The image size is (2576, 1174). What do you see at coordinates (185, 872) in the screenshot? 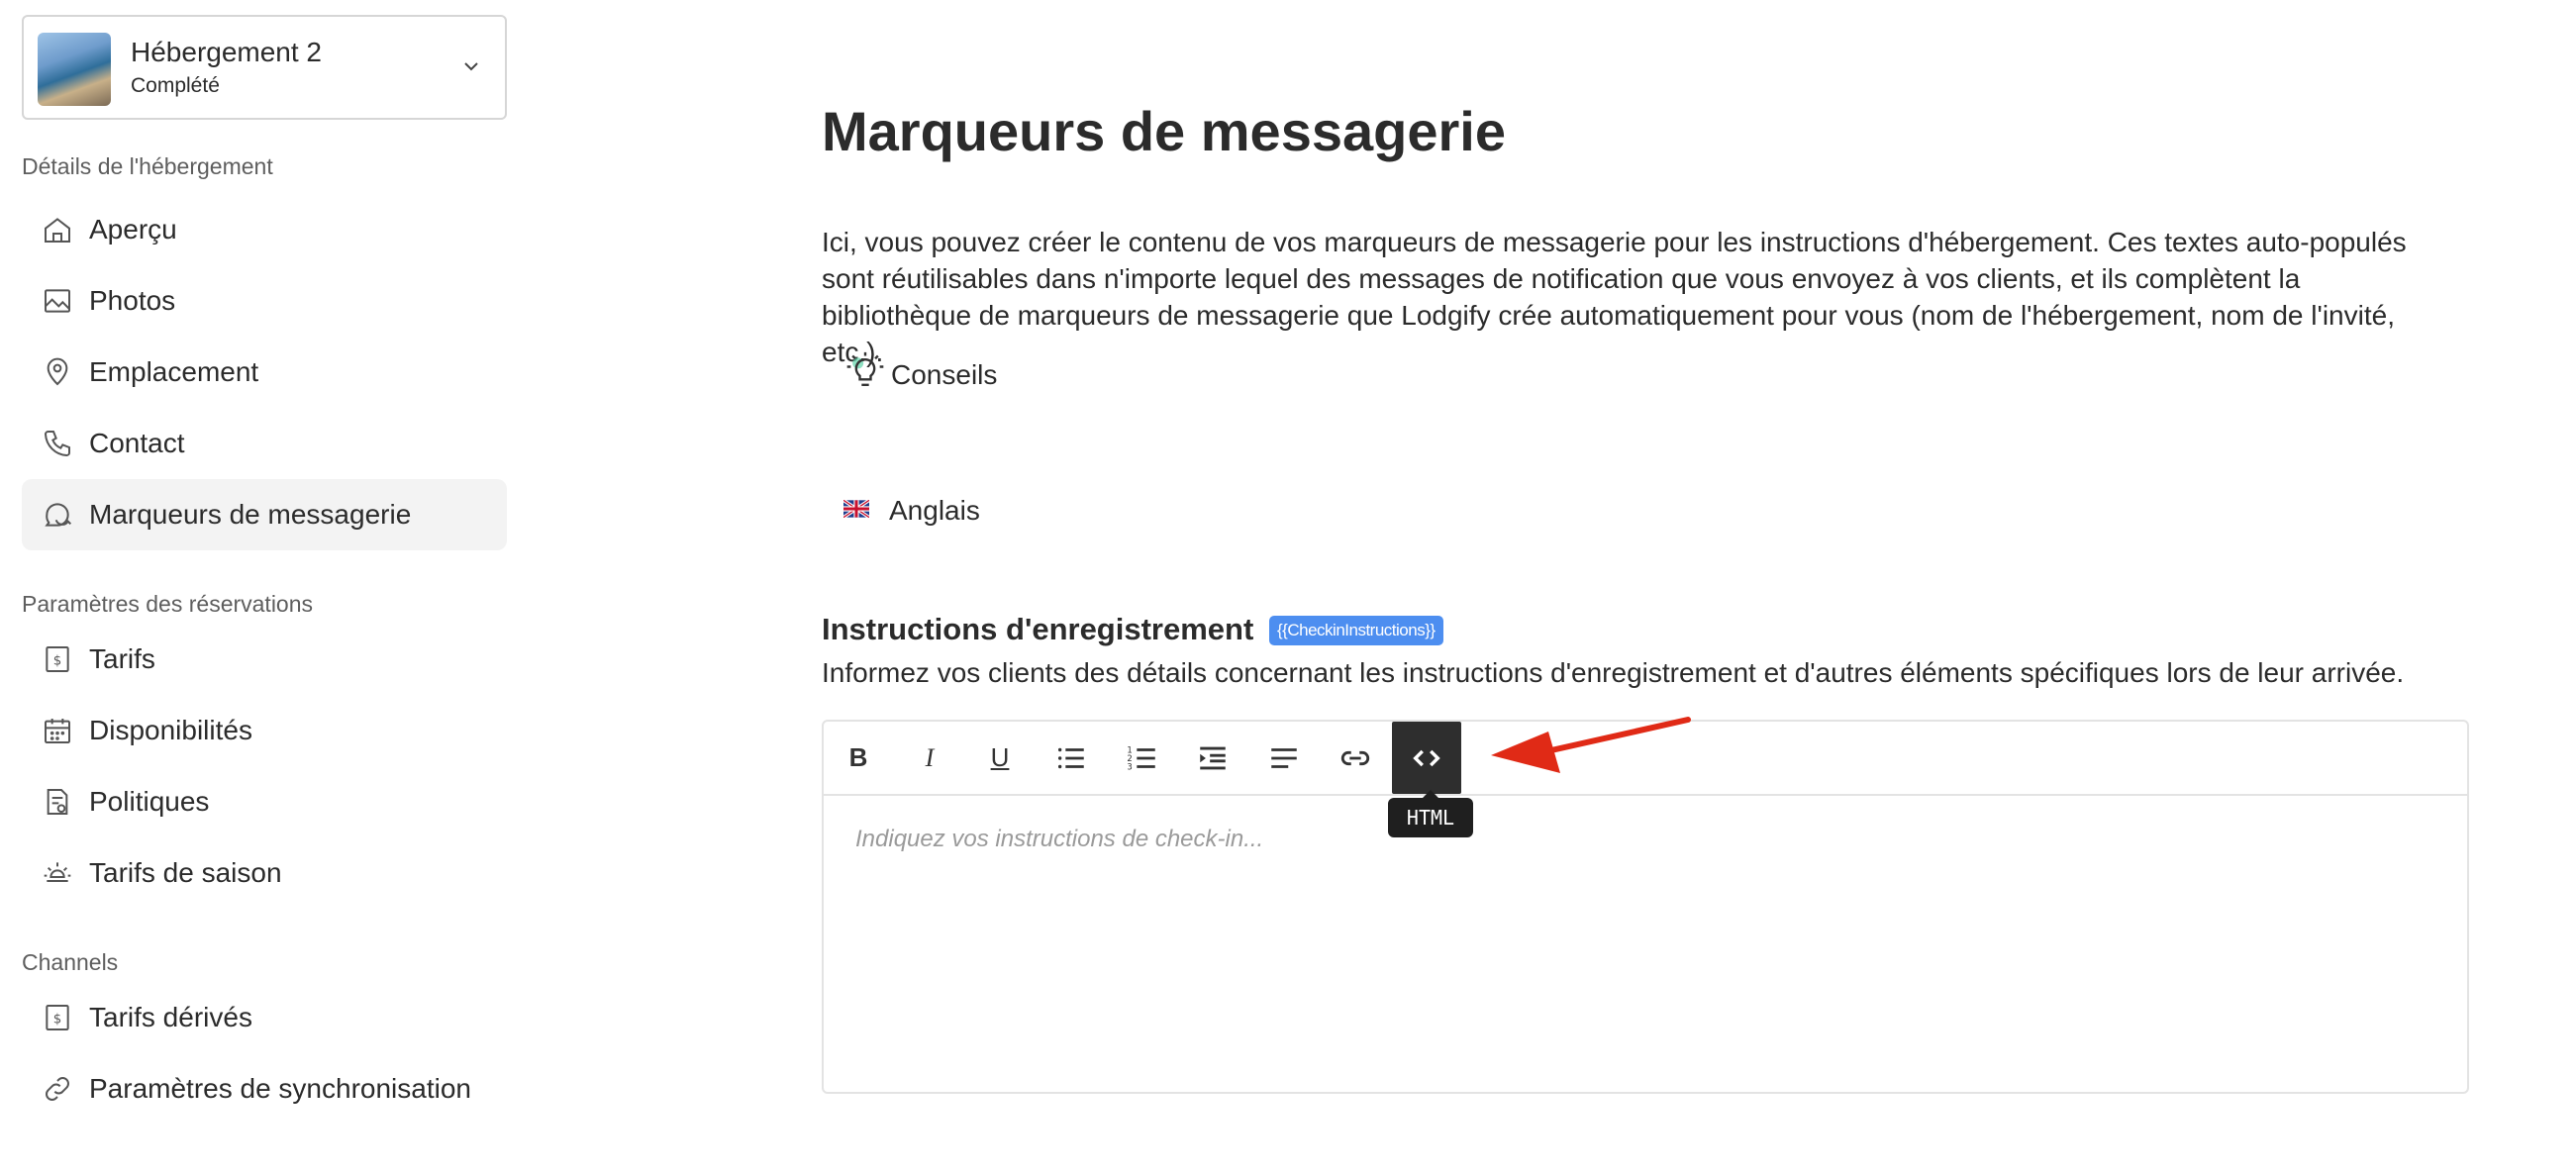
I see `sidebar-item-label: Tarifs de saison` at bounding box center [185, 872].